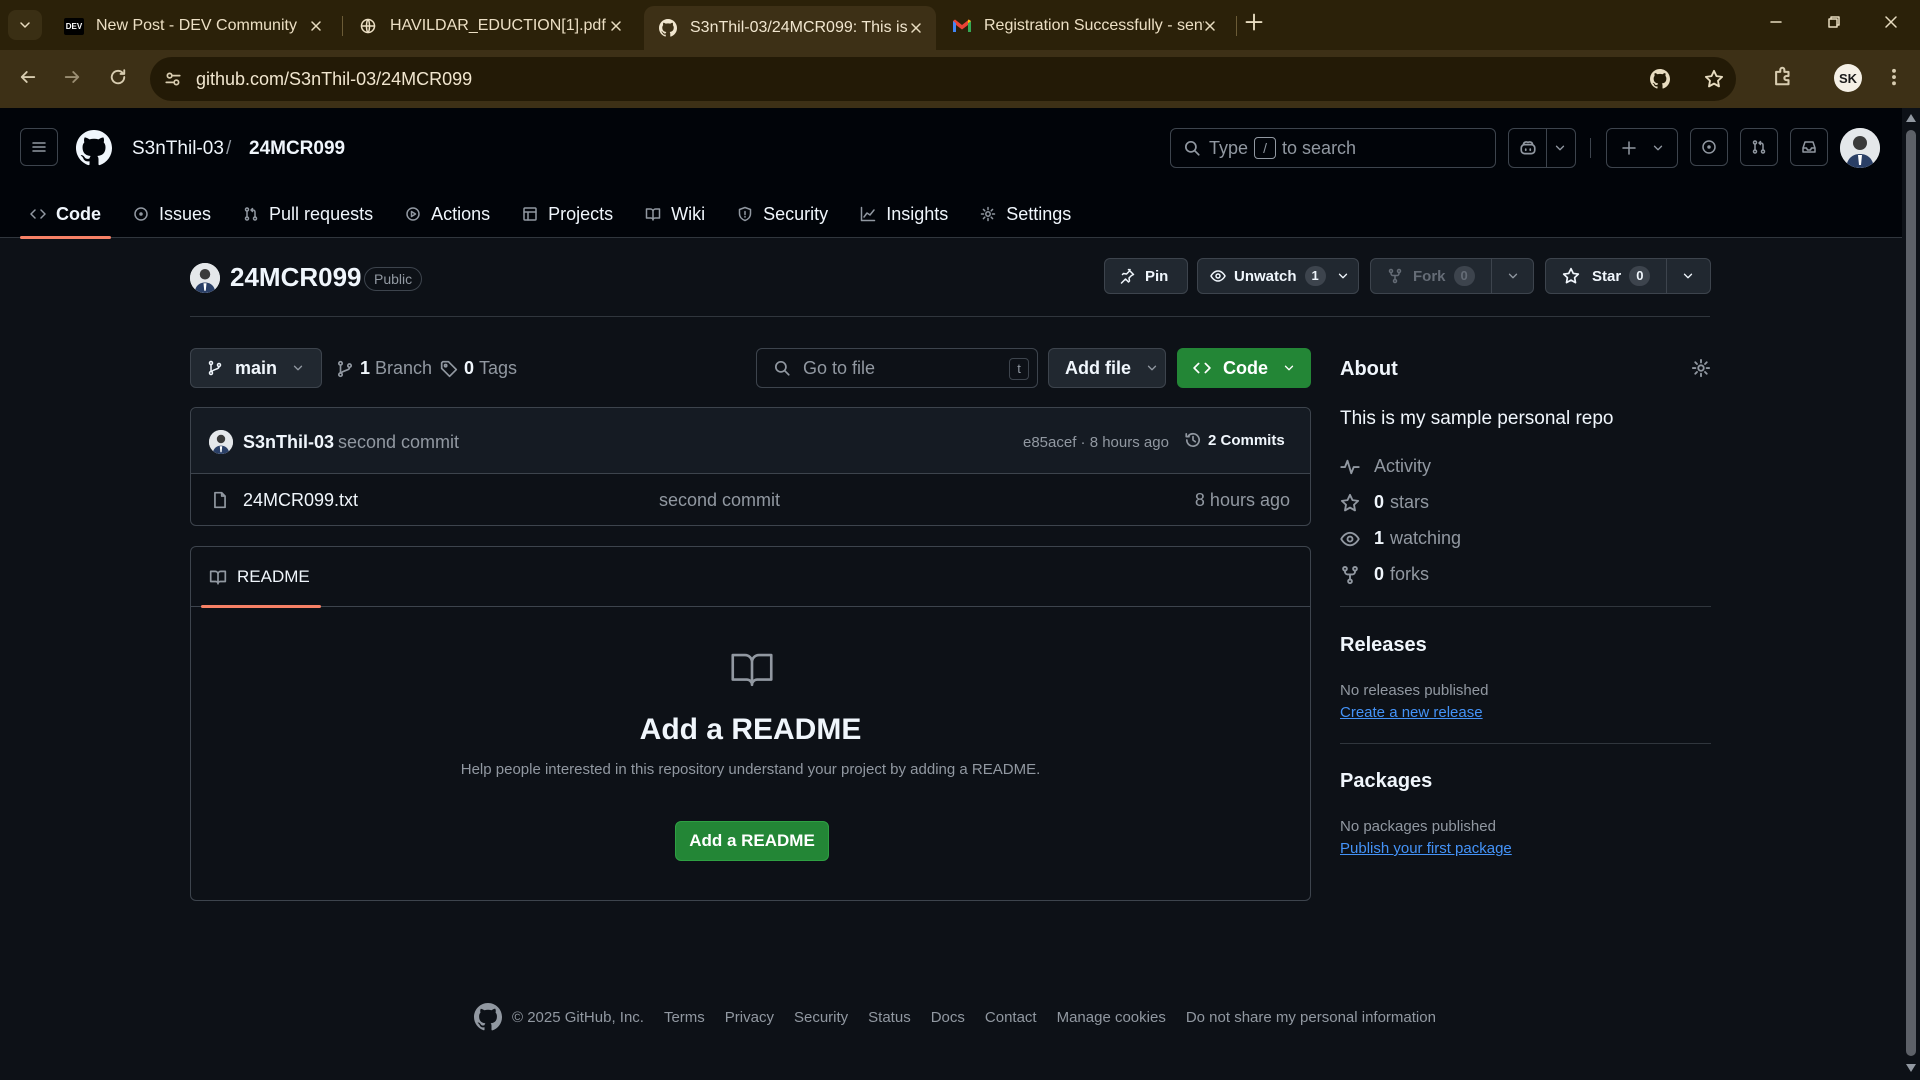 Image resolution: width=1920 pixels, height=1080 pixels. I want to click on tab-actions: Actions, so click(447, 214).